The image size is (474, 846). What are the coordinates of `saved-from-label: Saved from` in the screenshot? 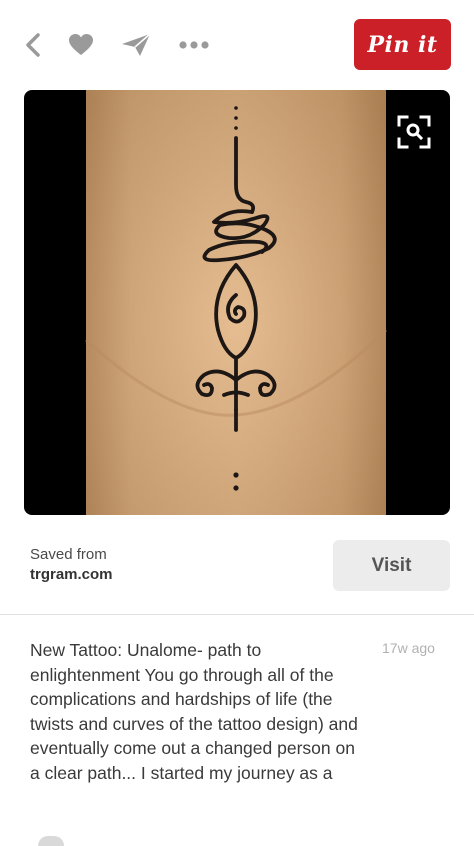 It's located at (68, 554).